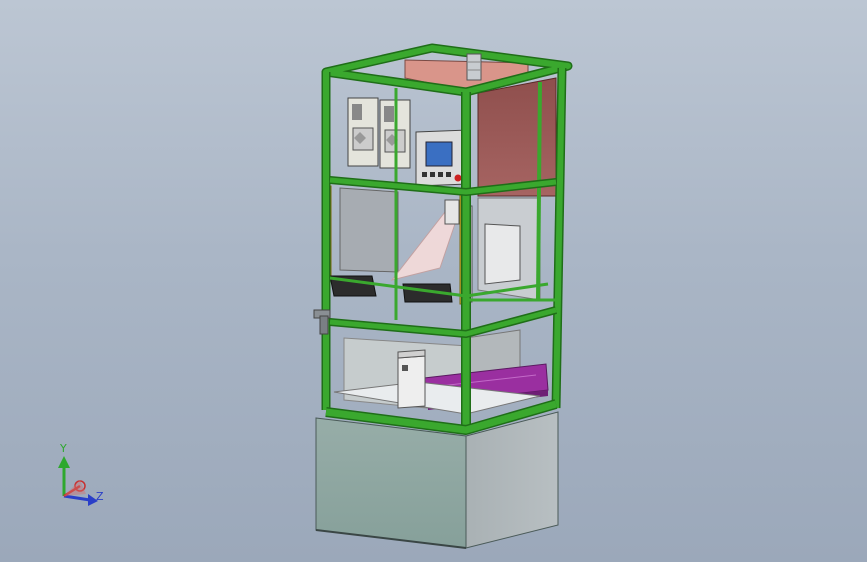 This screenshot has height=562, width=867. Describe the element at coordinates (78, 481) in the screenshot. I see `axis-triad-icon` at that location.